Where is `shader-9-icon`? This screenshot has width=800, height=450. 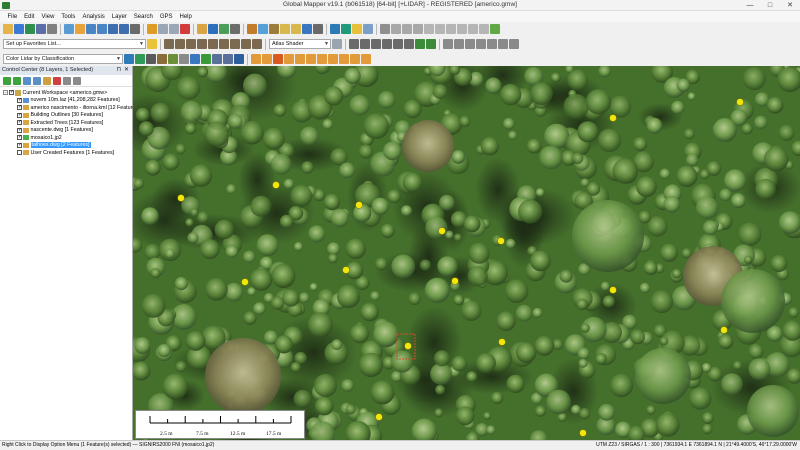 shader-9-icon is located at coordinates (257, 44).